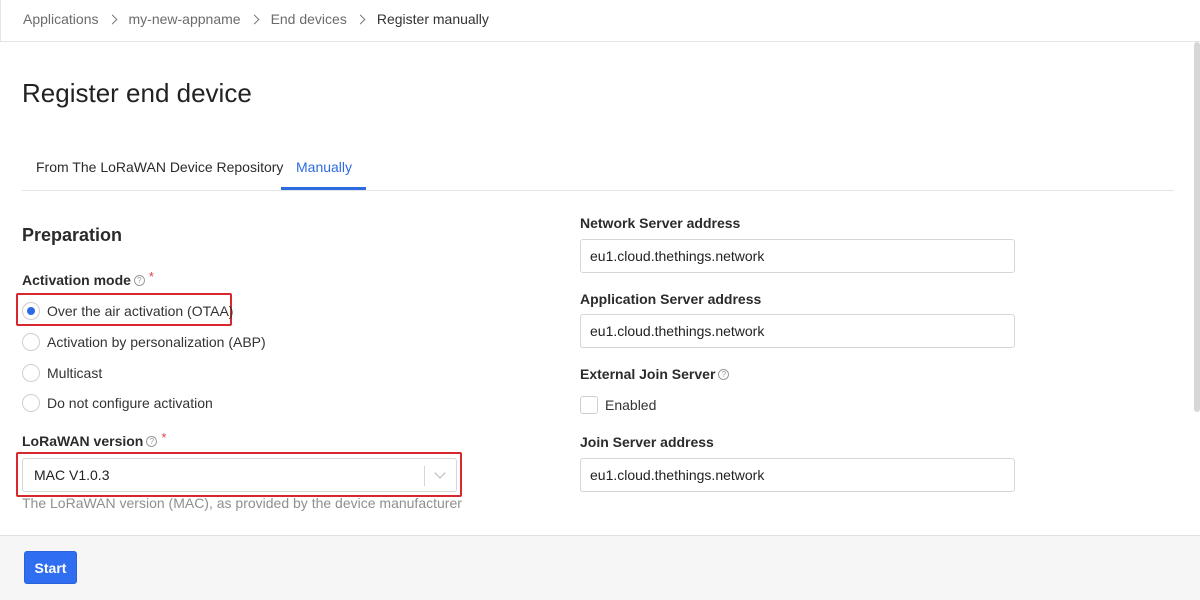 The image size is (1200, 600). Describe the element at coordinates (159, 167) in the screenshot. I see `tab-device-repository: From The LoRaWAN Device Repository` at that location.